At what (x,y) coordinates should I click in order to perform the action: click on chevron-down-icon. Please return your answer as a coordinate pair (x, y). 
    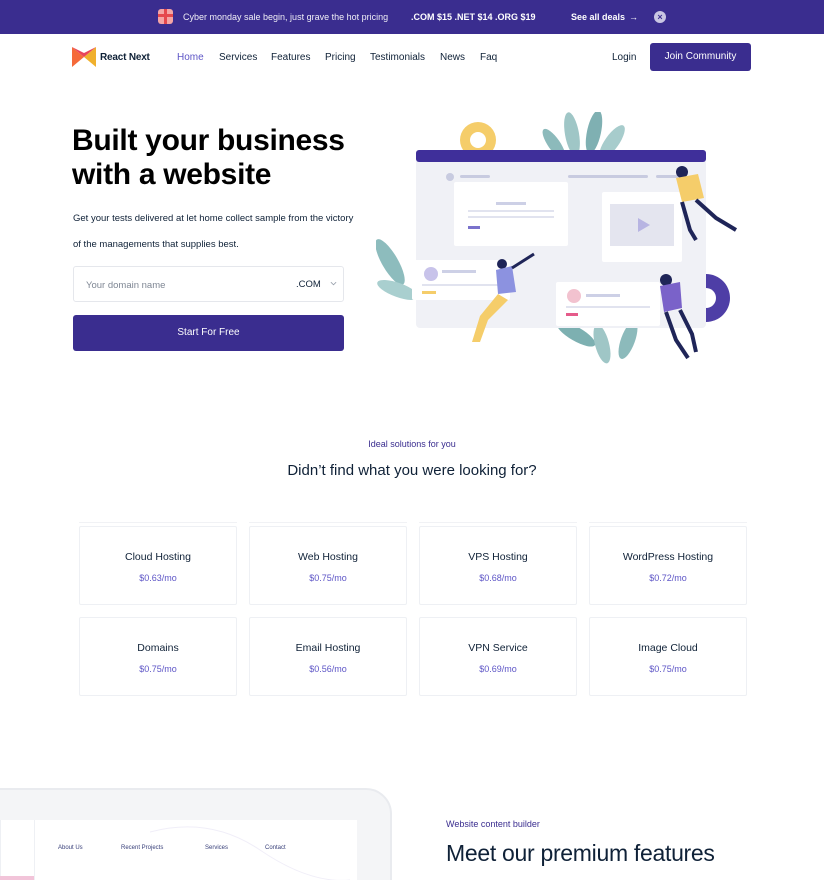
    Looking at the image, I should click on (333, 283).